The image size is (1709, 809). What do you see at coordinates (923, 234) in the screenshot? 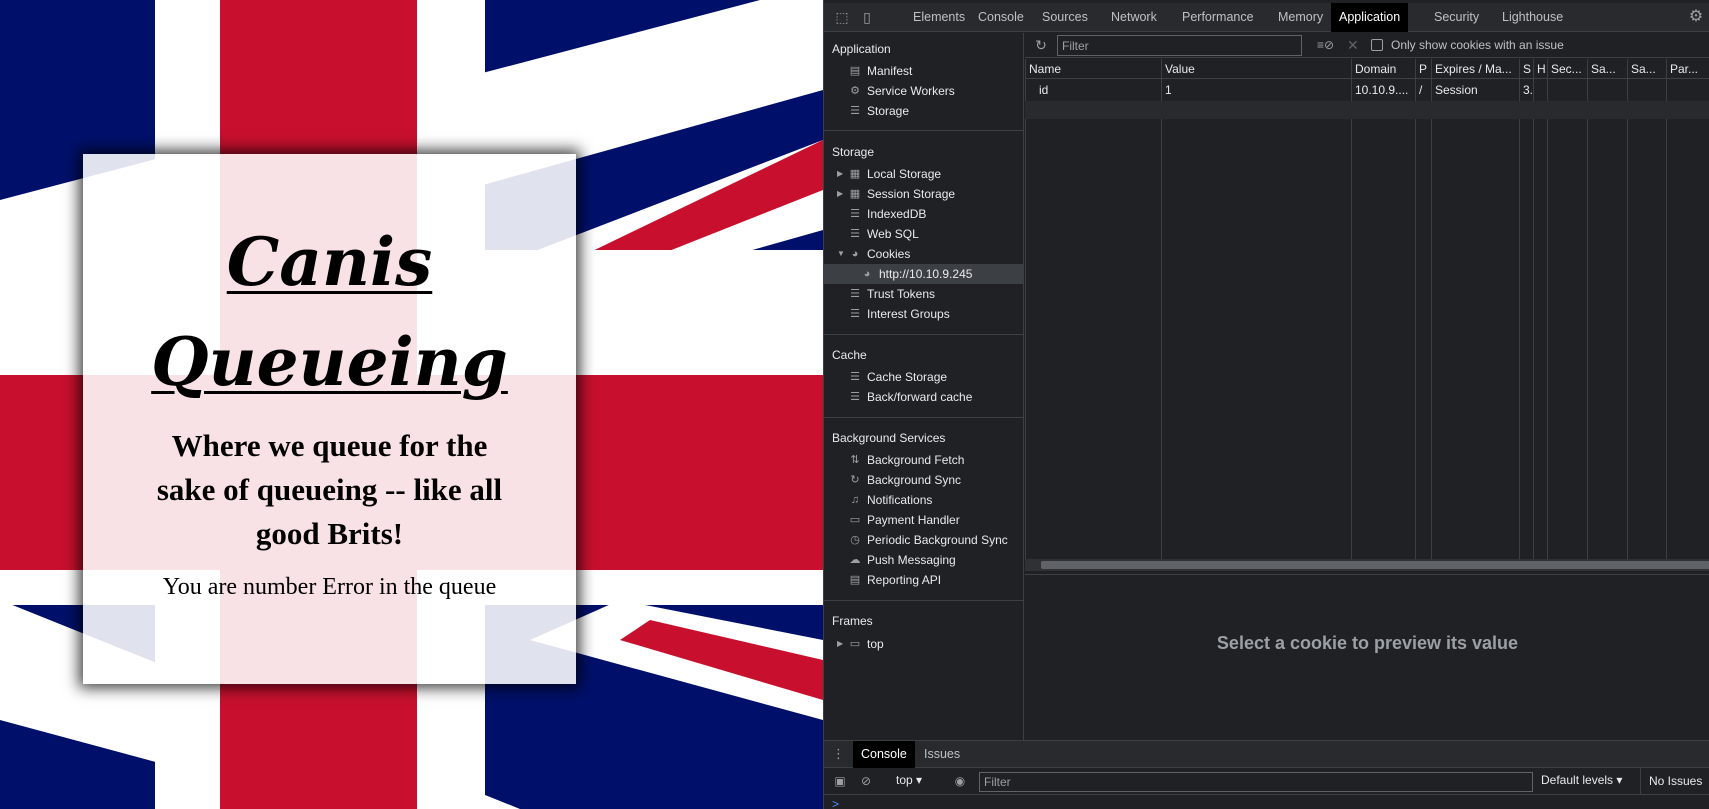
I see `sidebar-item-web-sql: ☰ Web SQL` at bounding box center [923, 234].